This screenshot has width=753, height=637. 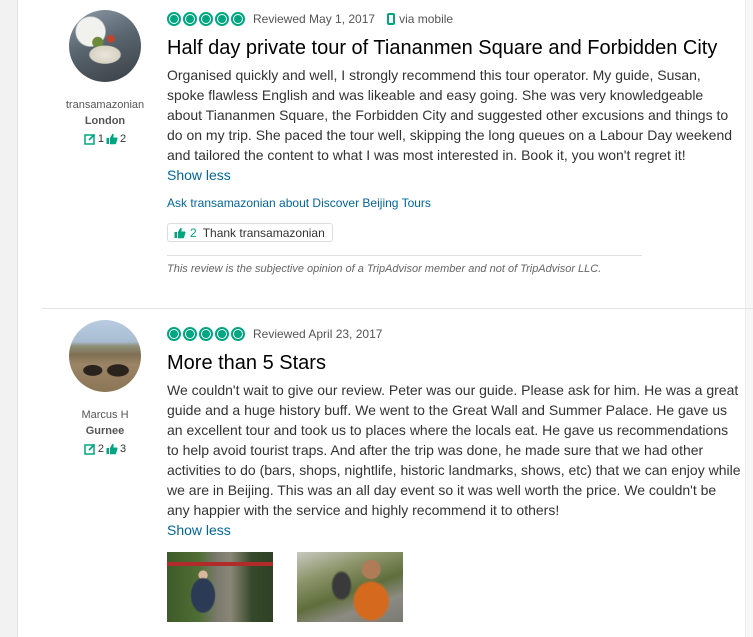 What do you see at coordinates (391, 19) in the screenshot?
I see `phone-icon` at bounding box center [391, 19].